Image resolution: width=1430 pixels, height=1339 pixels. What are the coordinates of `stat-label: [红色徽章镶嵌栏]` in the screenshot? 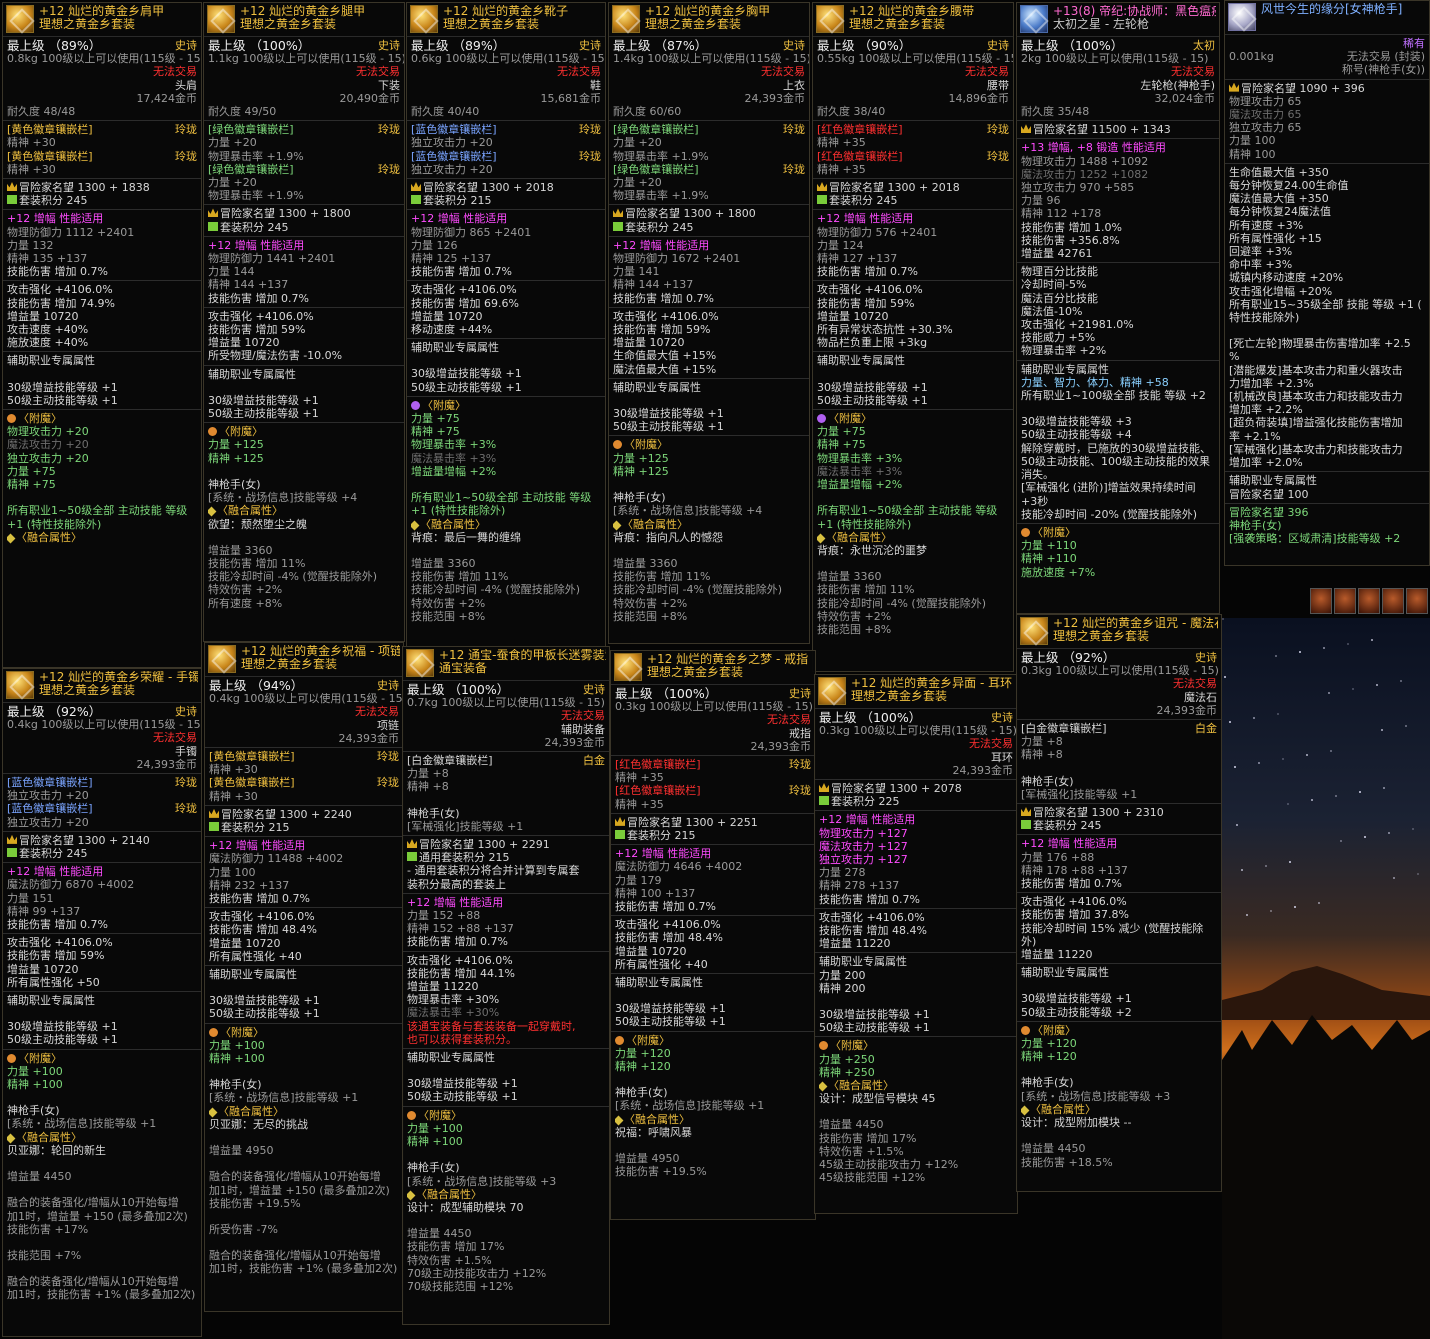 It's located at (860, 156).